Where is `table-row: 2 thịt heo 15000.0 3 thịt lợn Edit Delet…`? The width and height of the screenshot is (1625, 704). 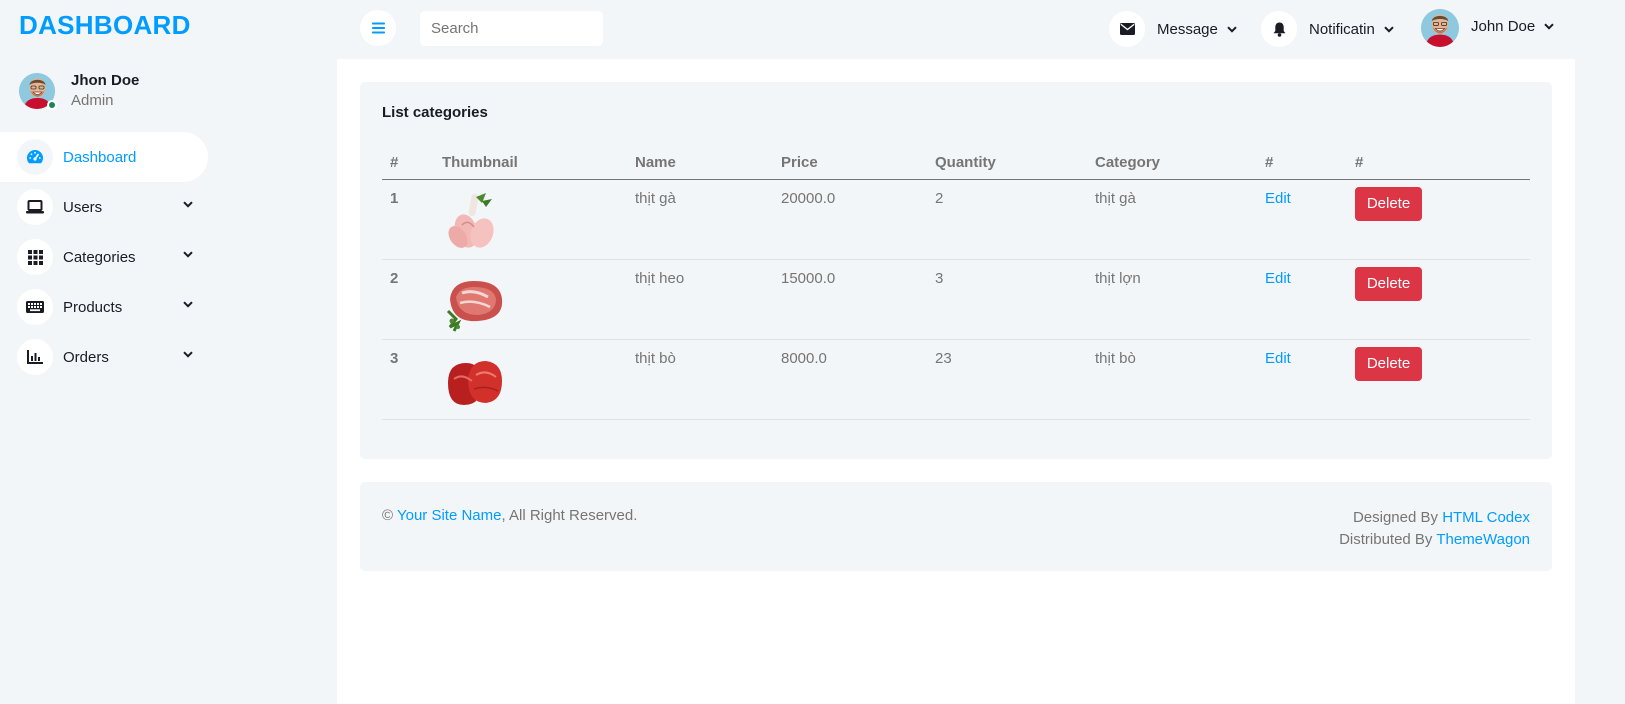
table-row: 2 thịt heo 15000.0 3 thịt lợn Edit Delet… is located at coordinates (956, 299).